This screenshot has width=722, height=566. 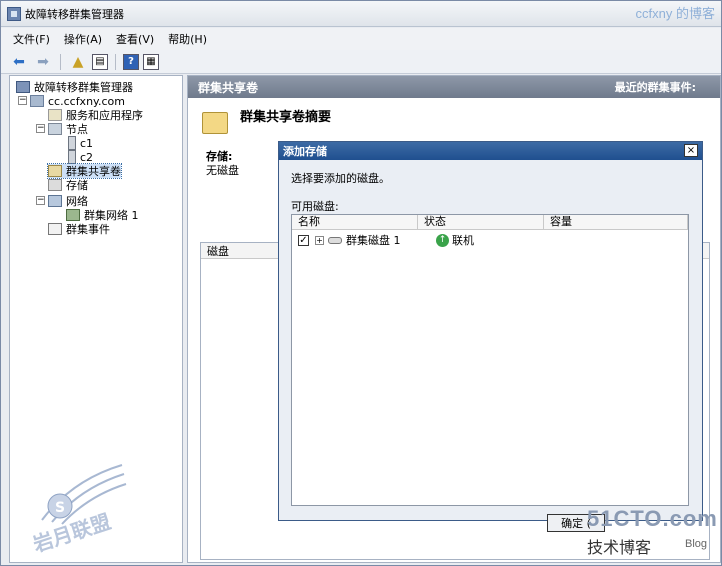 I want to click on menu-action: 操作(A), so click(x=83, y=39).